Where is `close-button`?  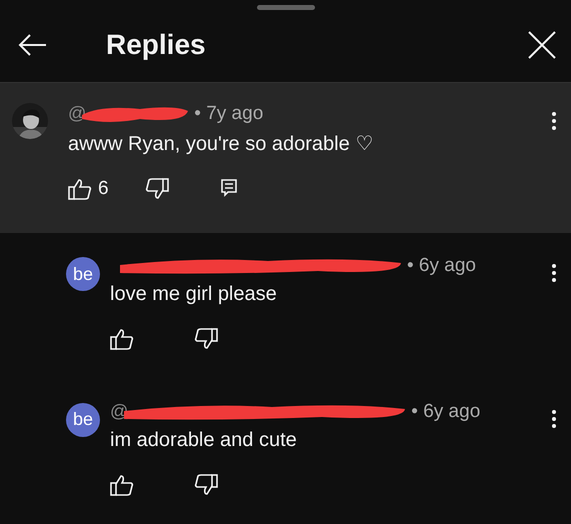
close-button is located at coordinates (542, 45).